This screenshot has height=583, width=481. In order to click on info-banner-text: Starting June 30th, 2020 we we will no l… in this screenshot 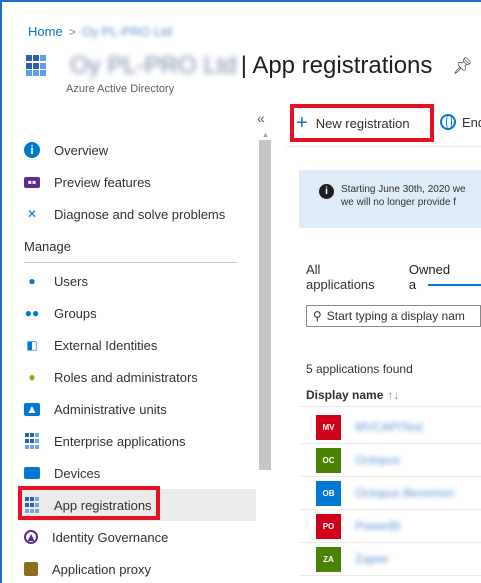, I will do `click(403, 196)`.